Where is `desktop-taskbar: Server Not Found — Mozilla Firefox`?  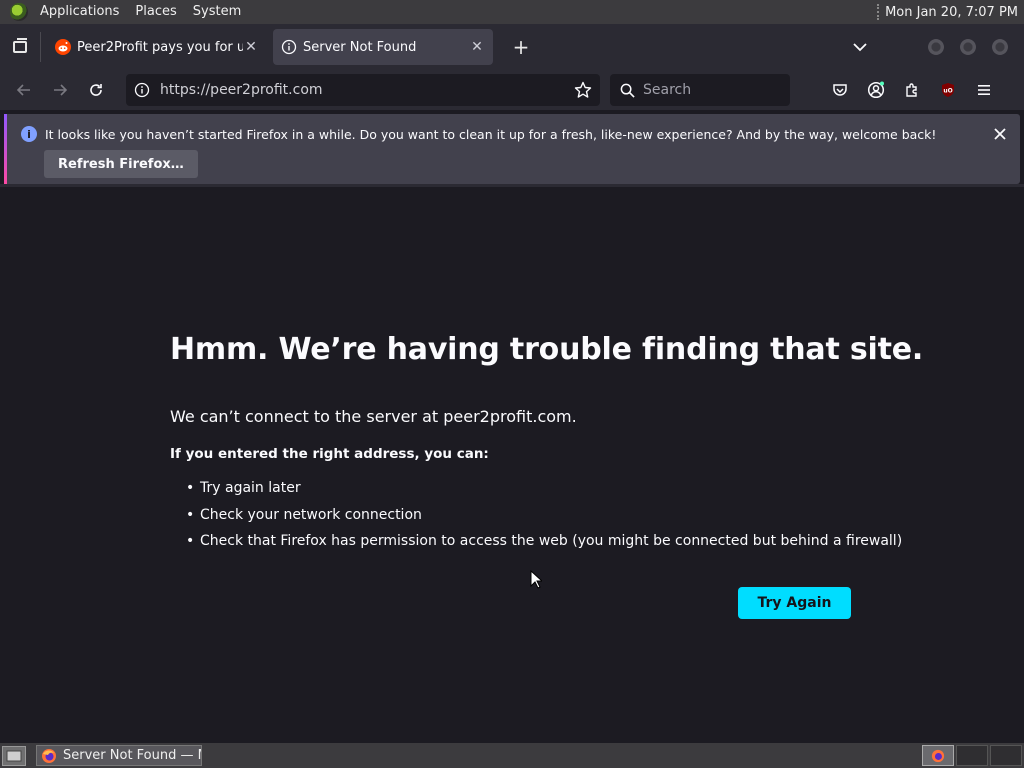 desktop-taskbar: Server Not Found — Mozilla Firefox is located at coordinates (512, 755).